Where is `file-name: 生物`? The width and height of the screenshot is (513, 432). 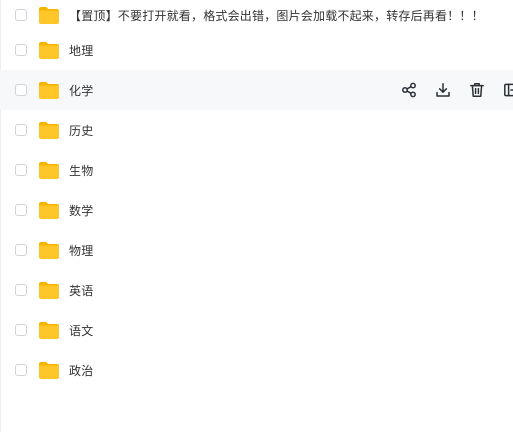 file-name: 生物 is located at coordinates (81, 170).